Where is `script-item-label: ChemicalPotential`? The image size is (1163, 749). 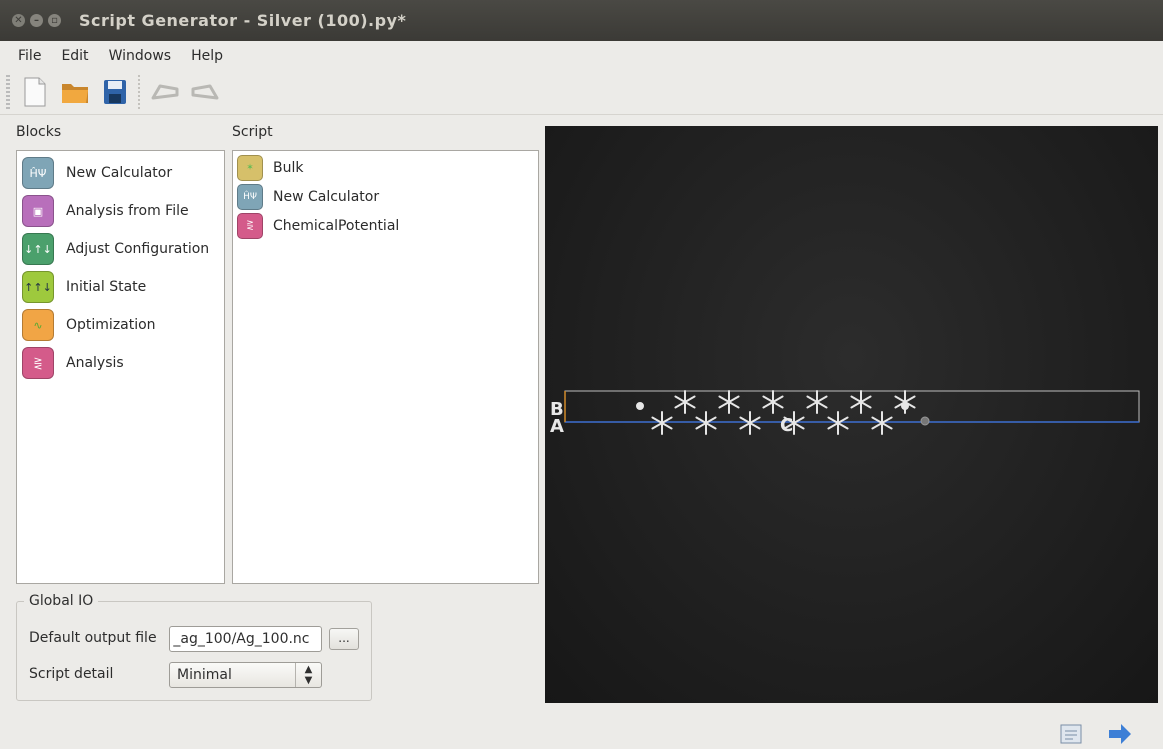
script-item-label: ChemicalPotential is located at coordinates (336, 225).